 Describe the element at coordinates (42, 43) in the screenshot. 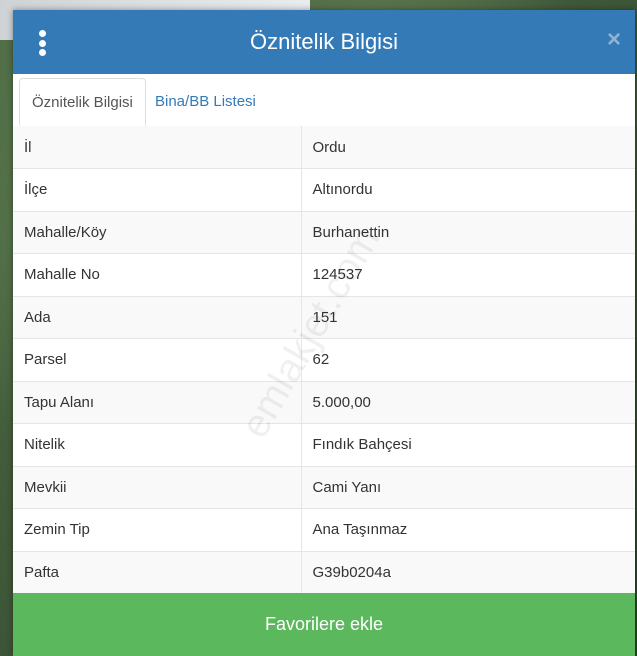

I see `kebab-menu-icon` at that location.